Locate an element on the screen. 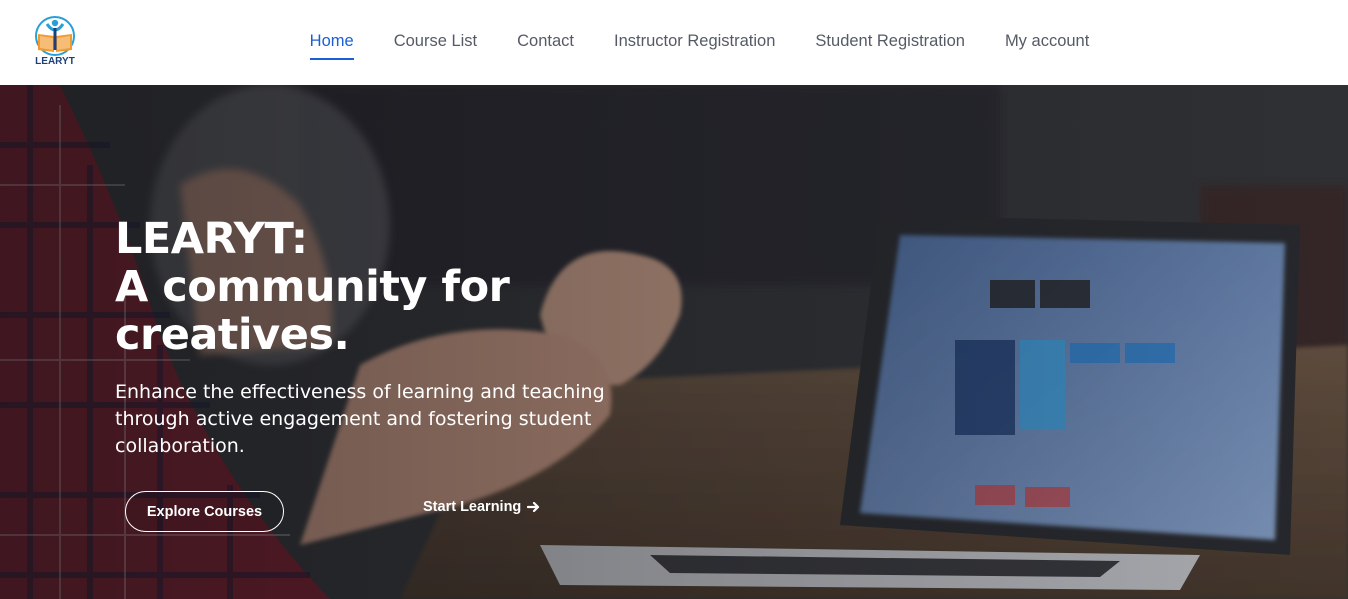  arrow-right-icon is located at coordinates (533, 507).